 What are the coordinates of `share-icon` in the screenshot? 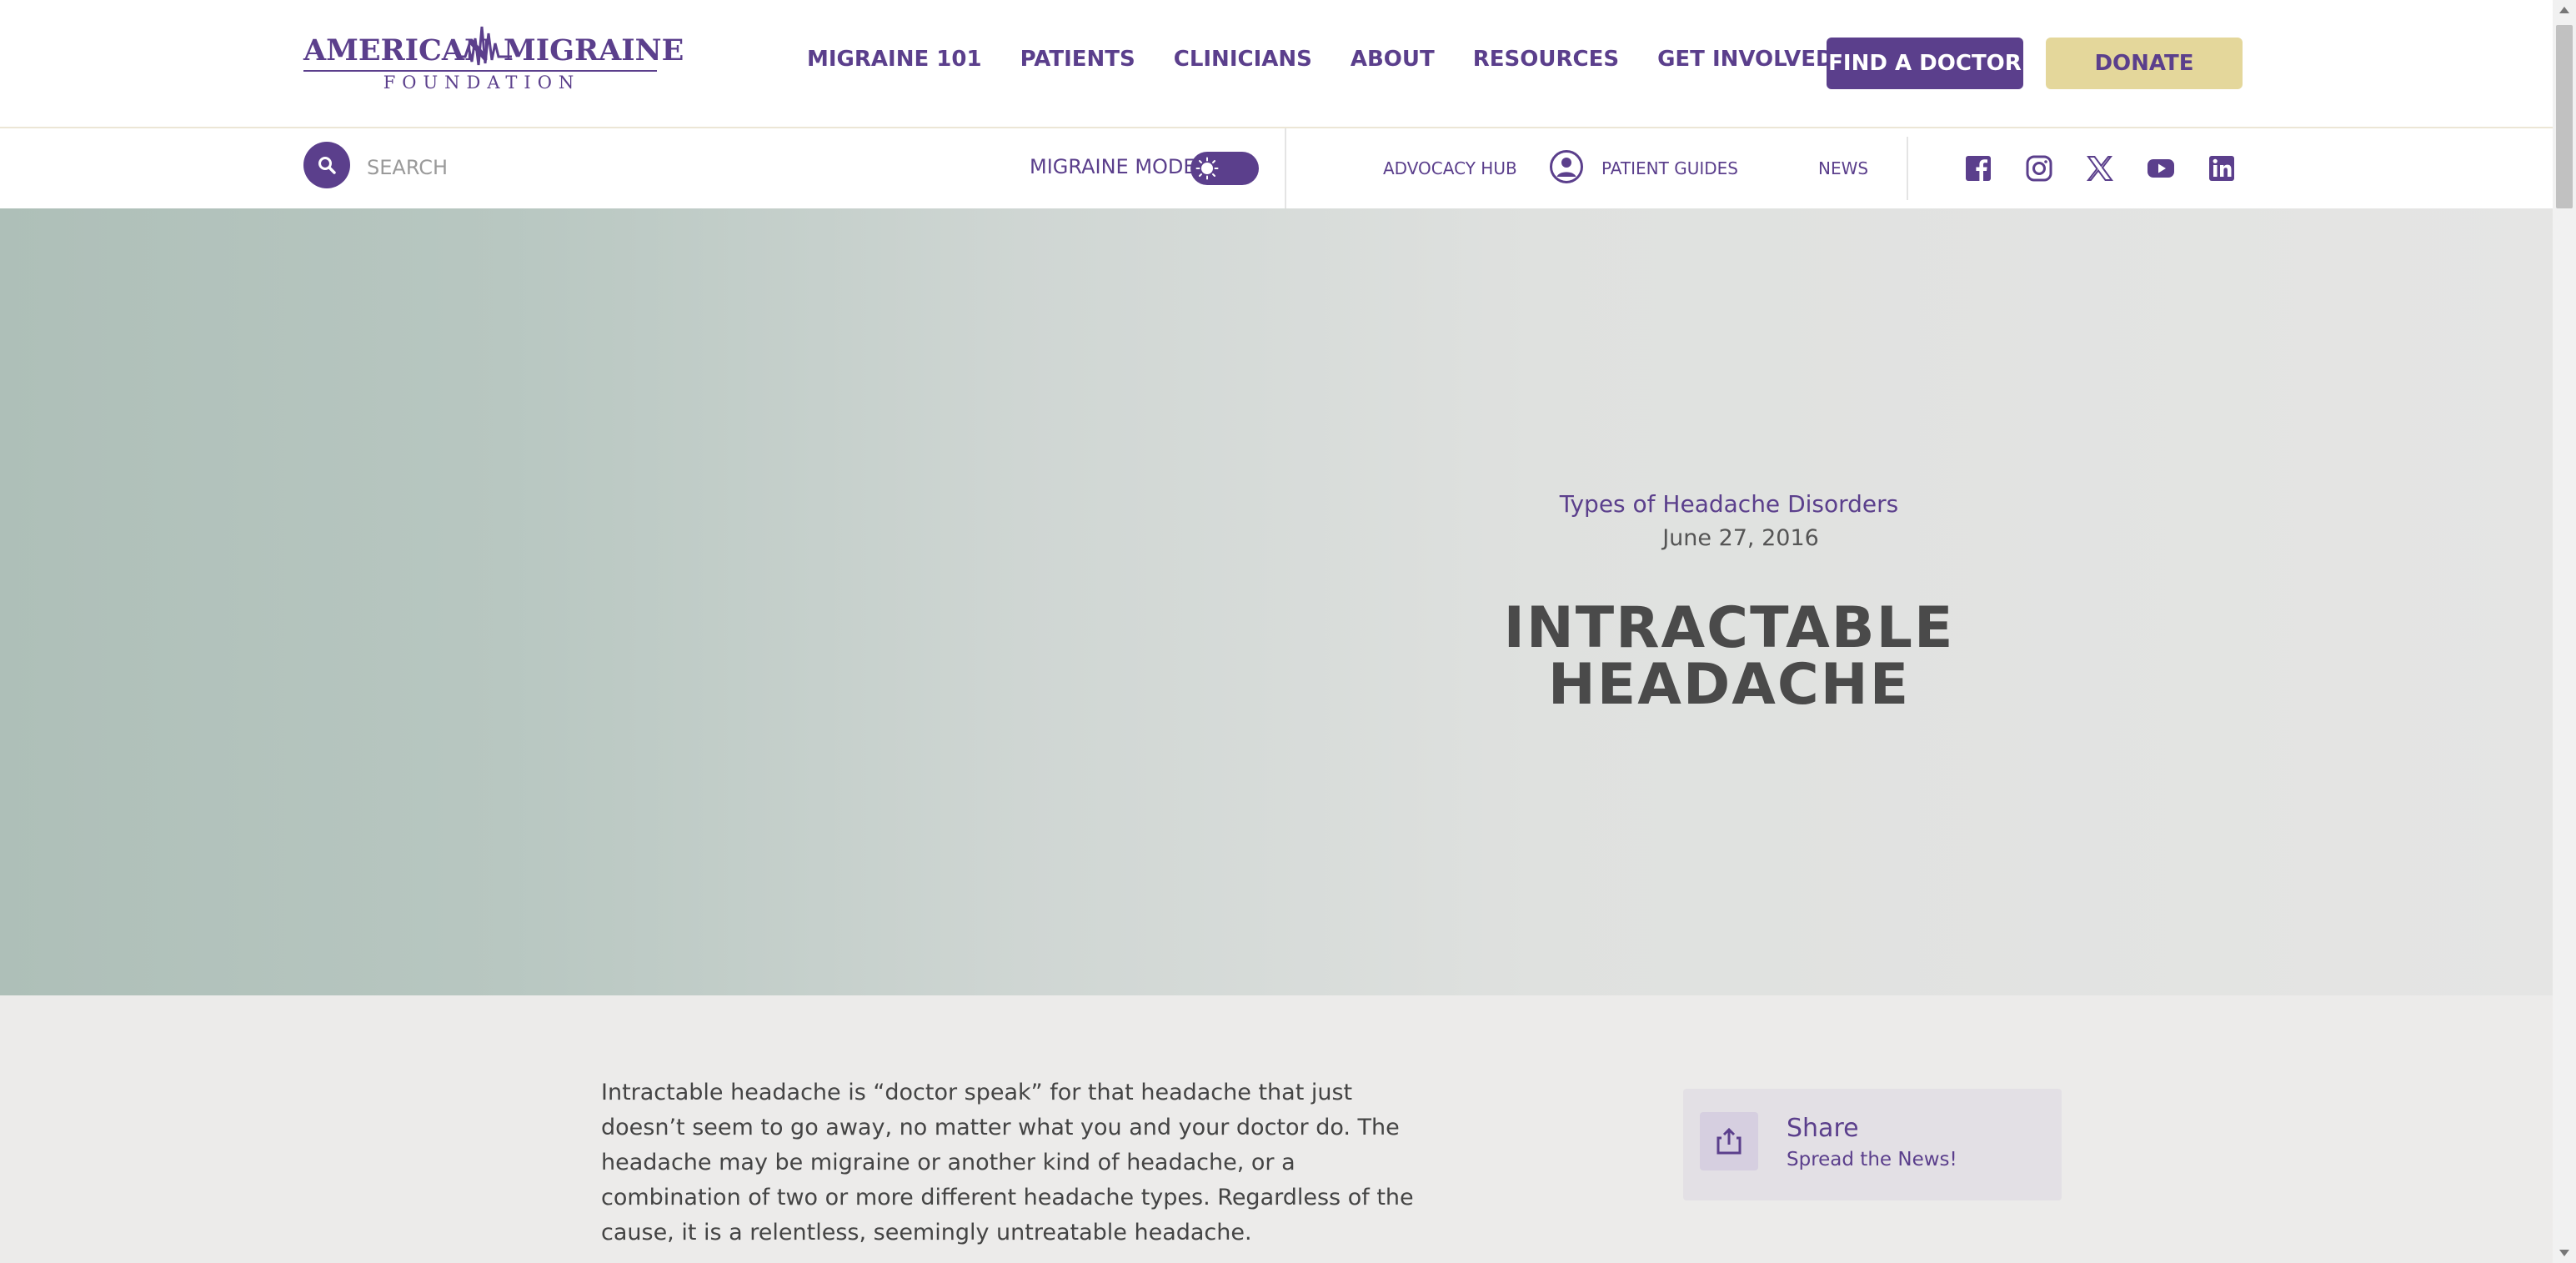 It's located at (1729, 1141).